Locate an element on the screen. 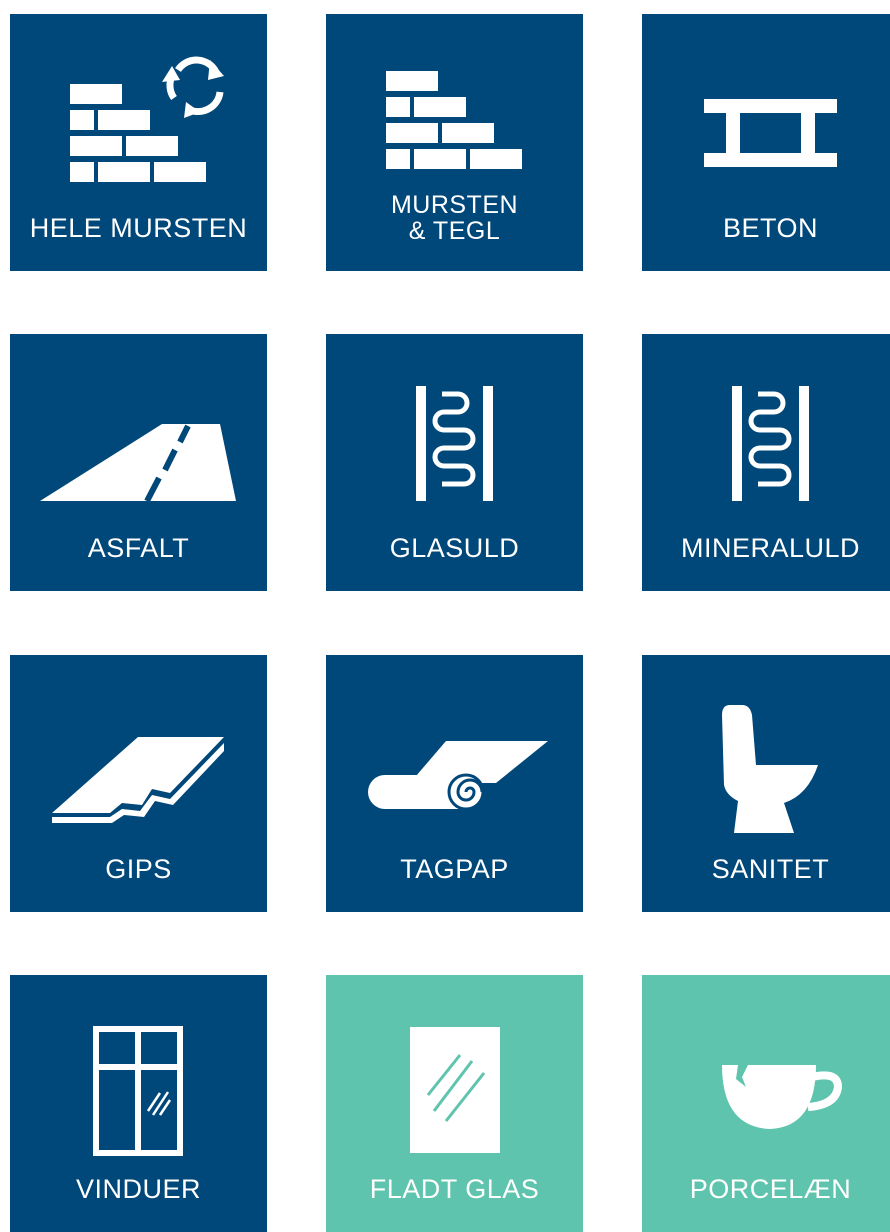 This screenshot has width=890, height=1232. broken-cup-icon is located at coordinates (766, 1070).